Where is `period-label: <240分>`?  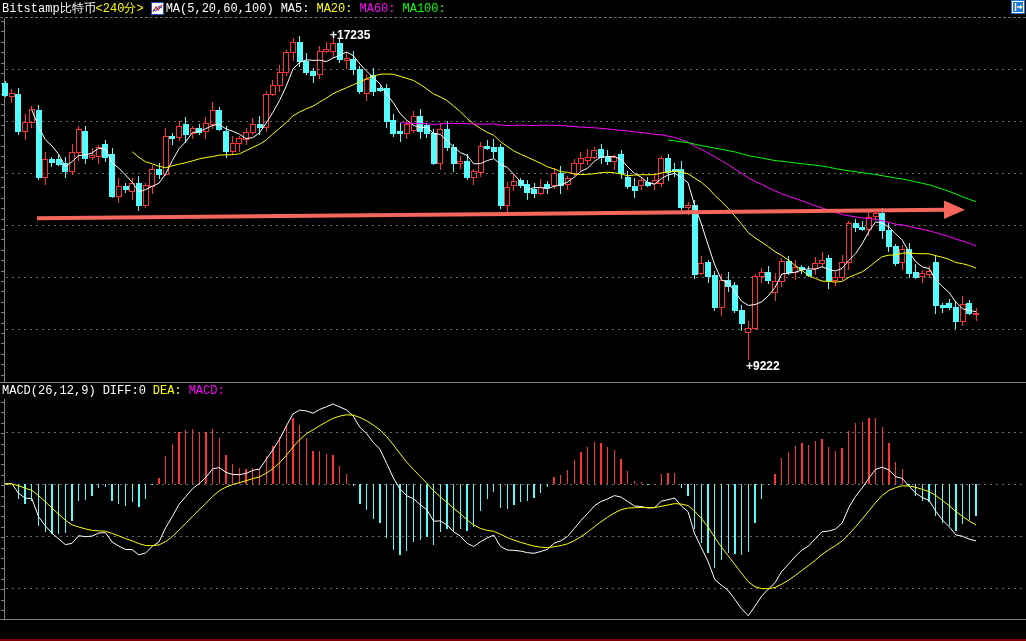
period-label: <240分> is located at coordinates (119, 9).